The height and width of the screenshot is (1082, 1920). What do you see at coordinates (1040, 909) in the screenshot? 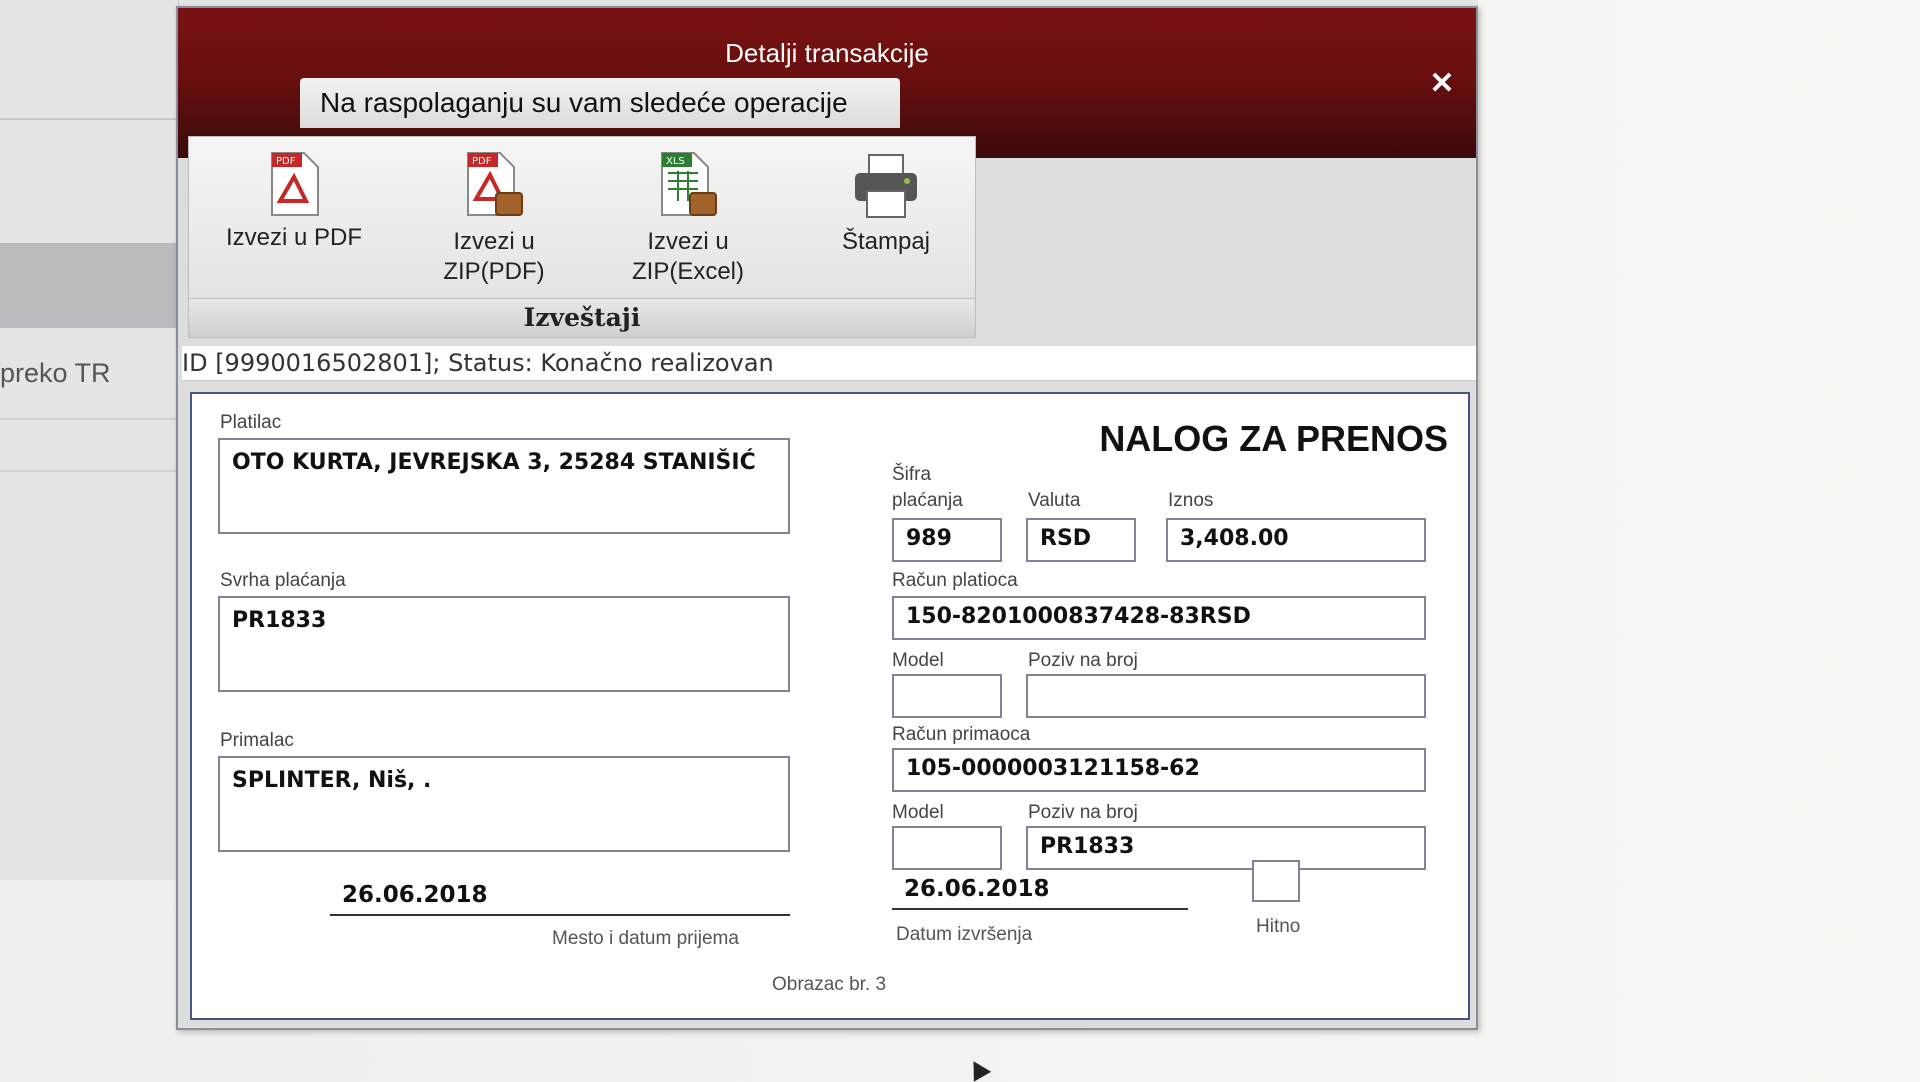
I see `execution-date-line` at bounding box center [1040, 909].